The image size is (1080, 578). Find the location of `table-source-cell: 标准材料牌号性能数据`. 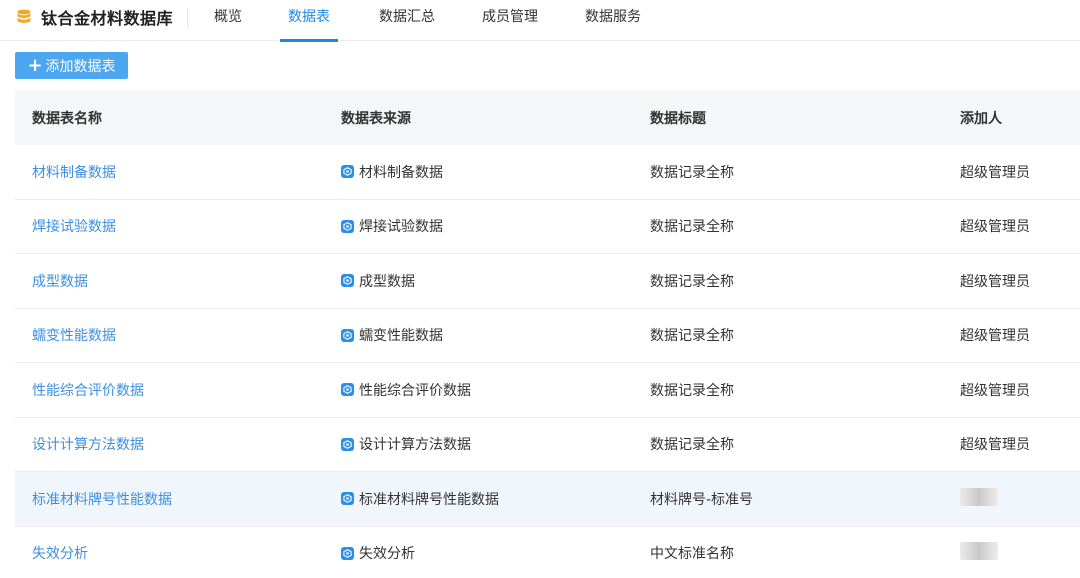

table-source-cell: 标准材料牌号性能数据 is located at coordinates (478, 499).